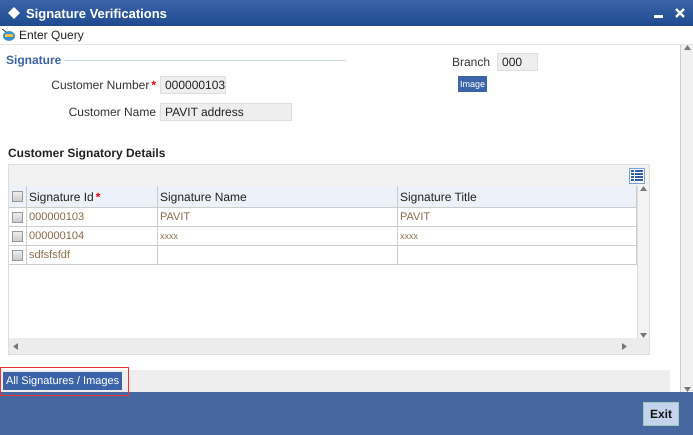 The image size is (693, 435). I want to click on scroll-up-icon, so click(687, 47).